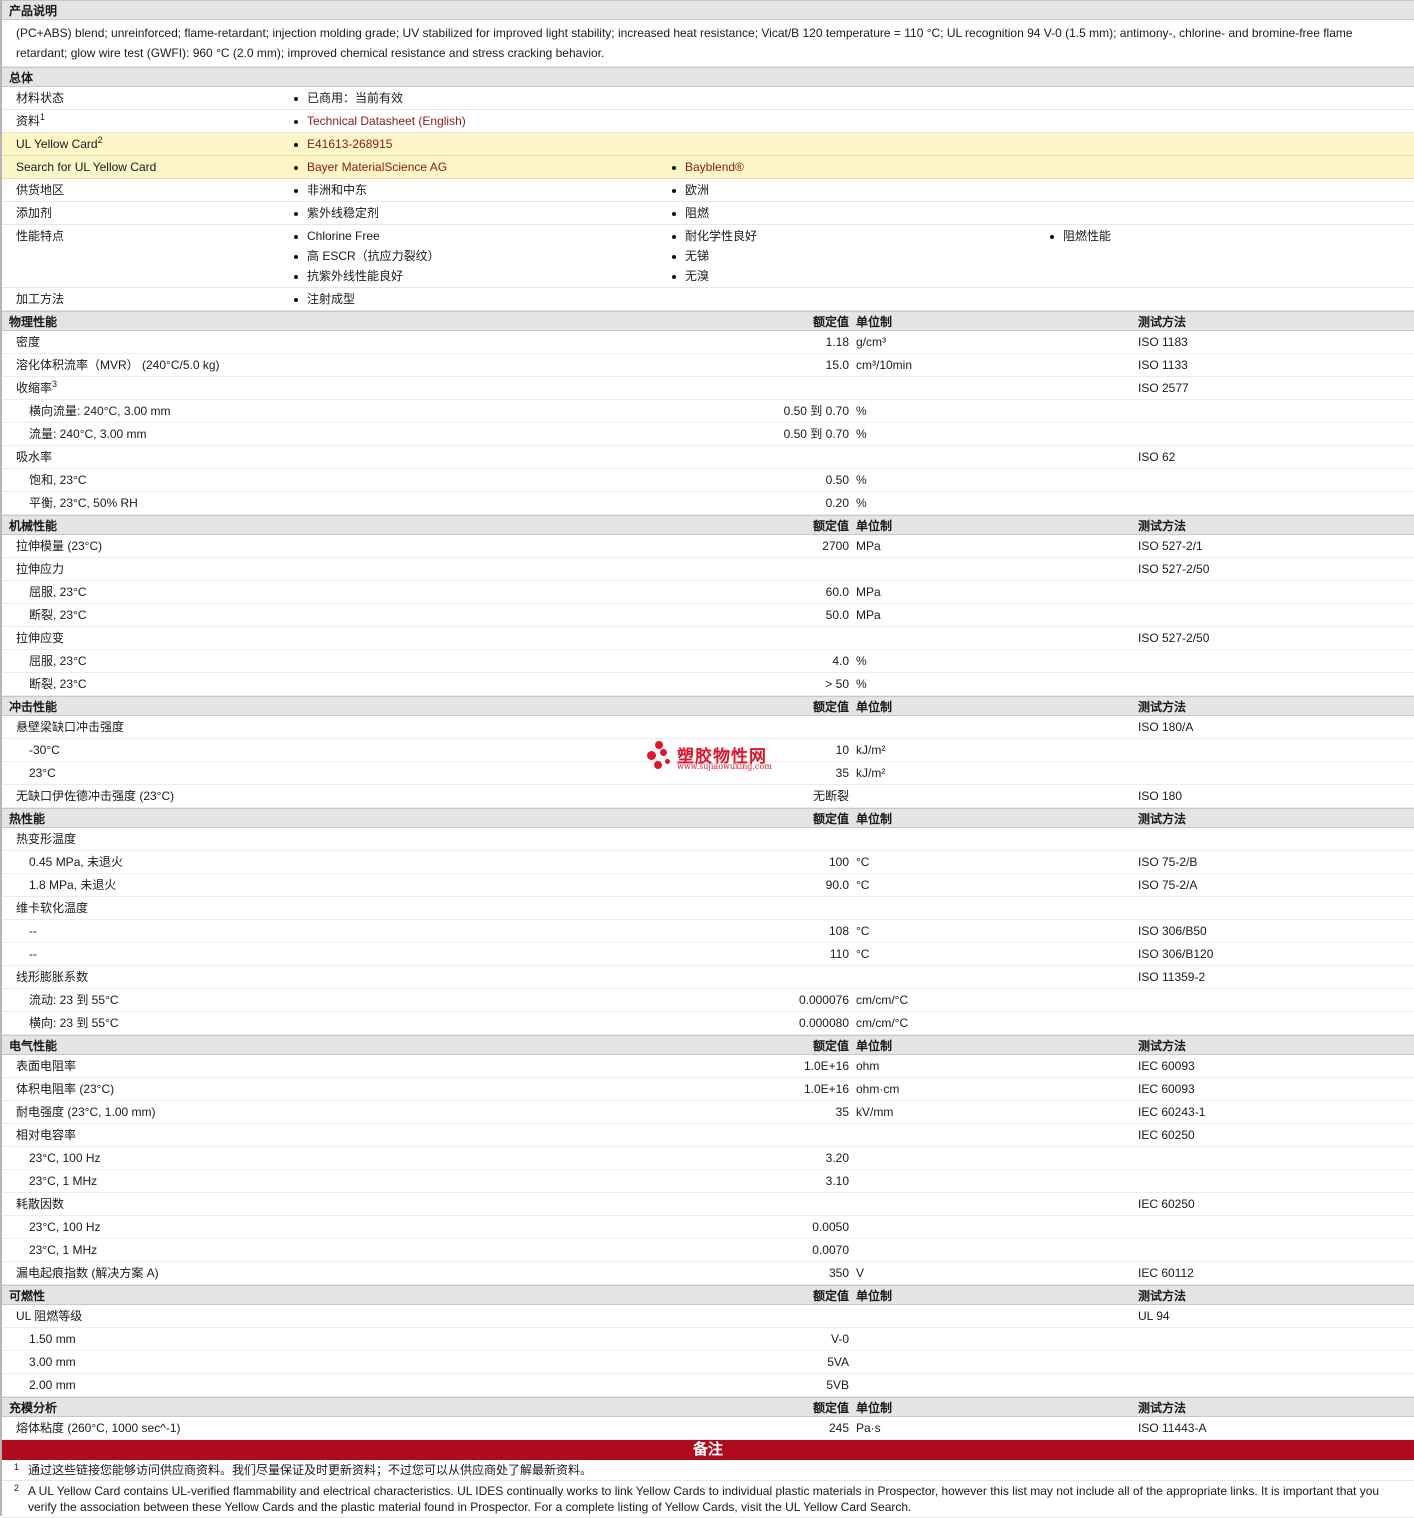 Image resolution: width=1414 pixels, height=1518 pixels. What do you see at coordinates (1166, 1204) in the screenshot?
I see `property-test-method: IEC 60250` at bounding box center [1166, 1204].